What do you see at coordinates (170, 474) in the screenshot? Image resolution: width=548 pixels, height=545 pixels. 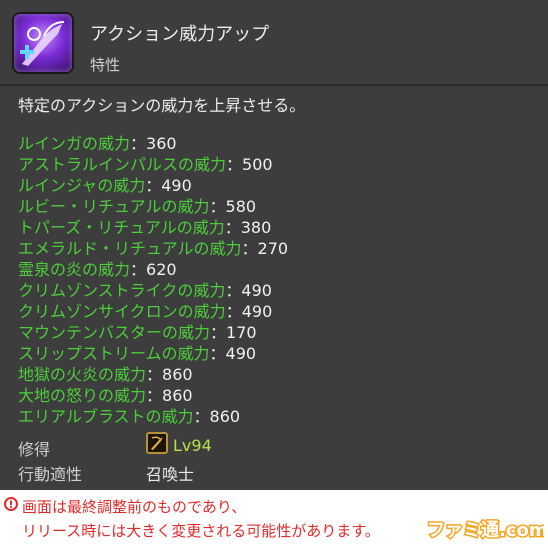 I see `job-value: 召喚士` at bounding box center [170, 474].